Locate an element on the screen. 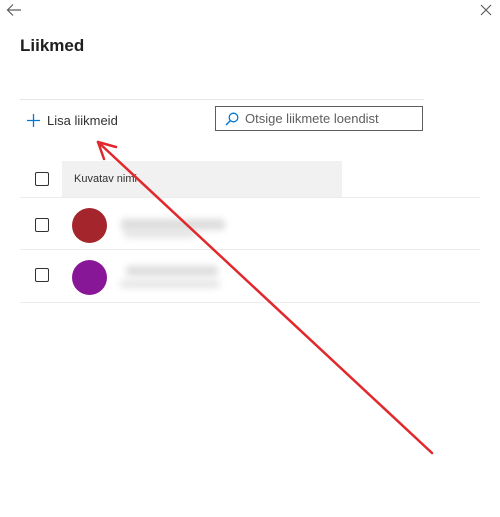 The image size is (500, 517). search-icon is located at coordinates (232, 118).